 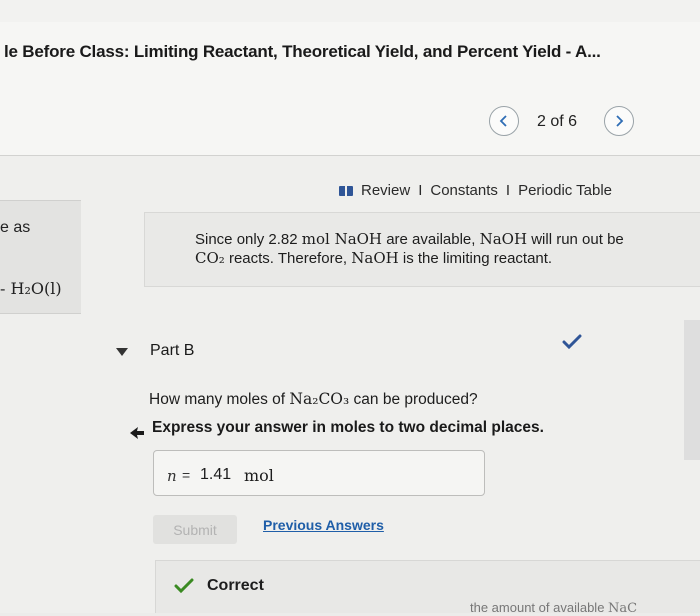 What do you see at coordinates (350, 11) in the screenshot?
I see `top-strip` at bounding box center [350, 11].